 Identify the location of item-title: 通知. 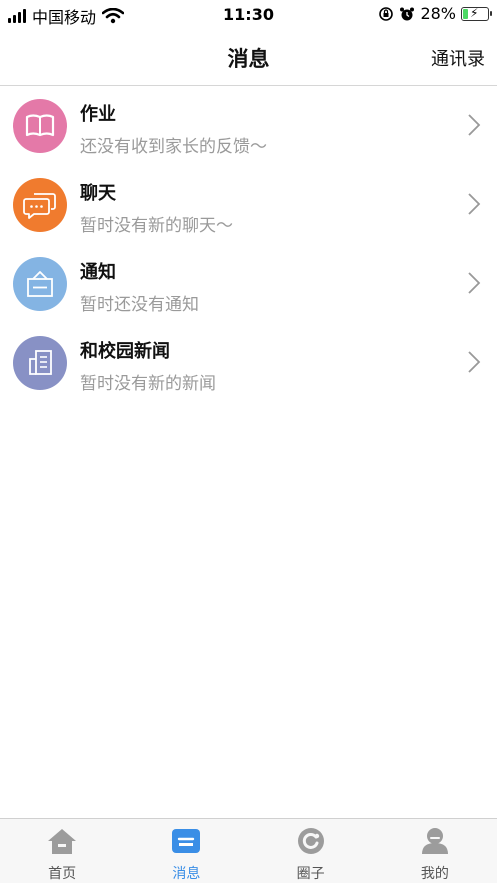
(98, 272).